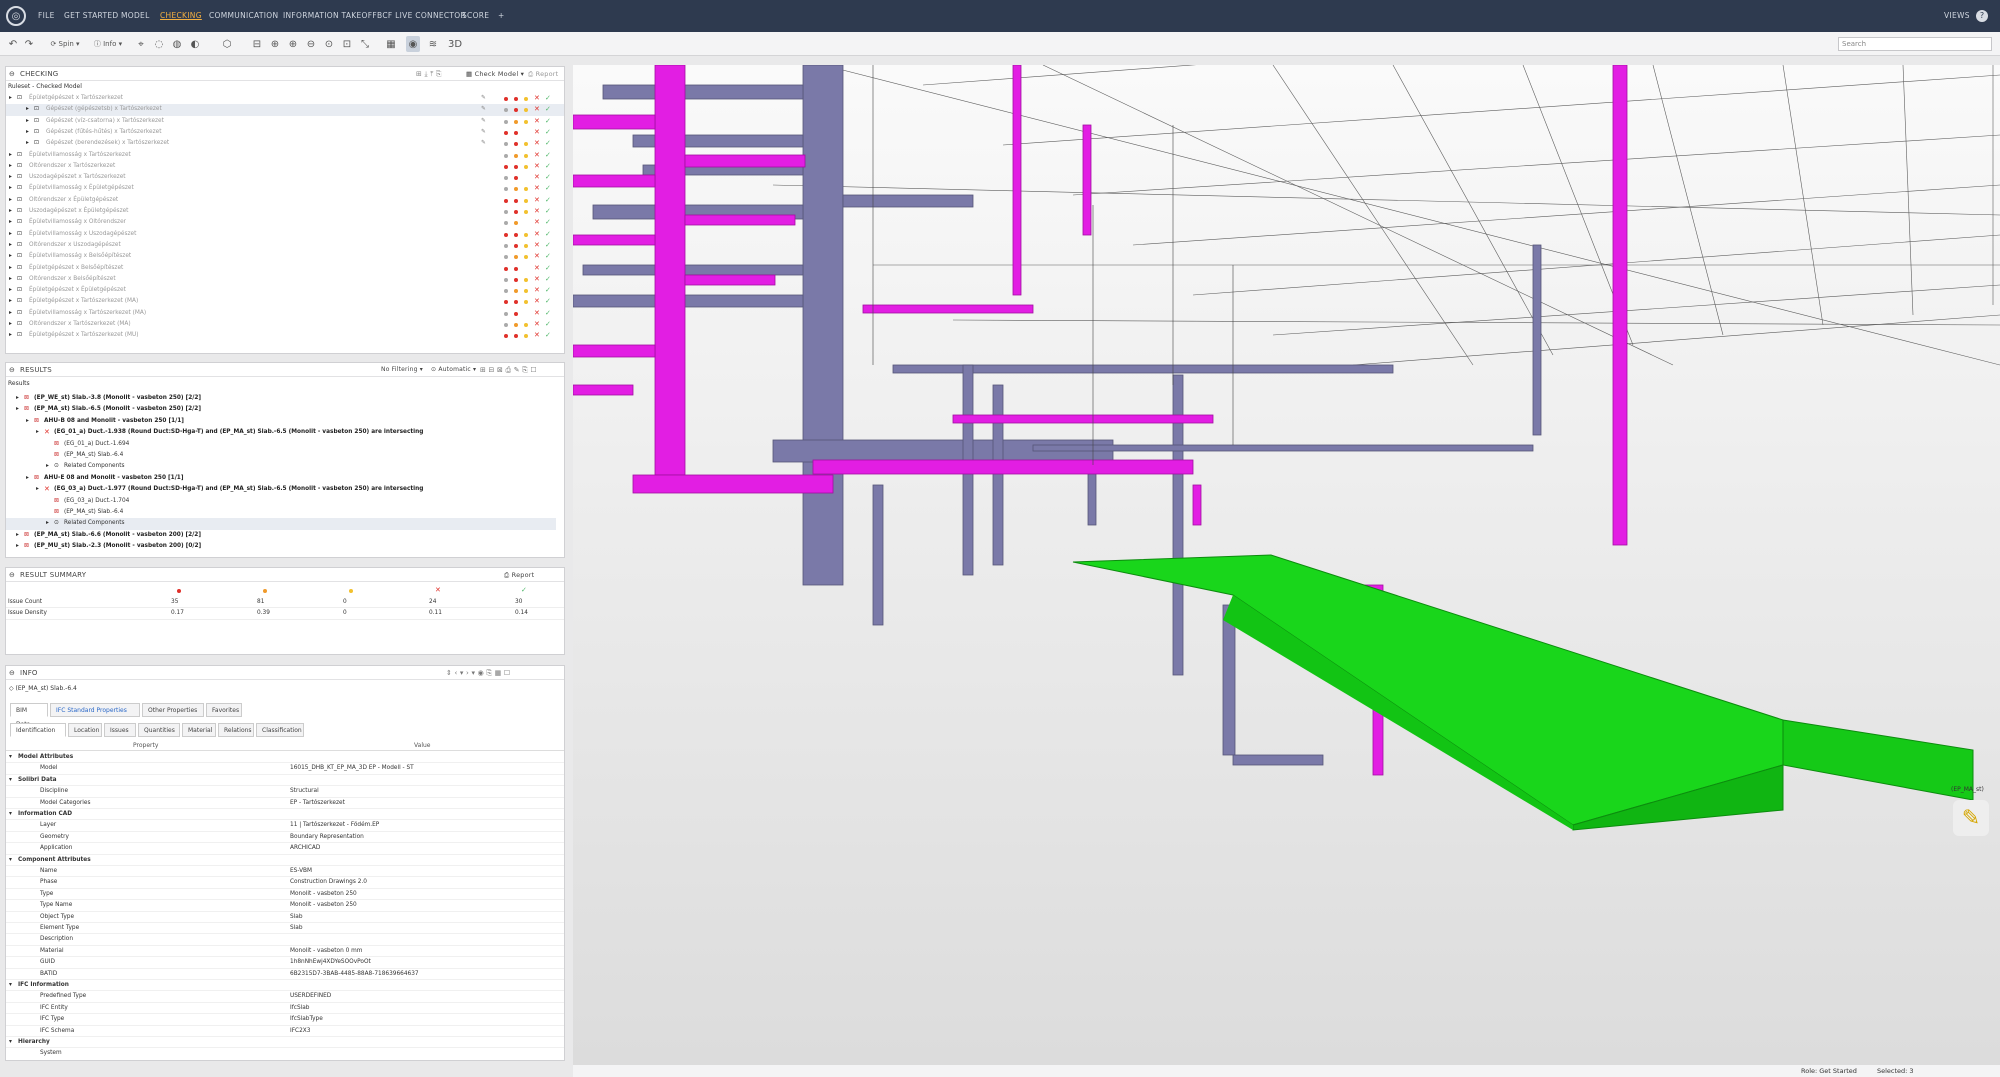 The width and height of the screenshot is (2000, 1077). What do you see at coordinates (285, 940) in the screenshot?
I see `property-row: Description` at bounding box center [285, 940].